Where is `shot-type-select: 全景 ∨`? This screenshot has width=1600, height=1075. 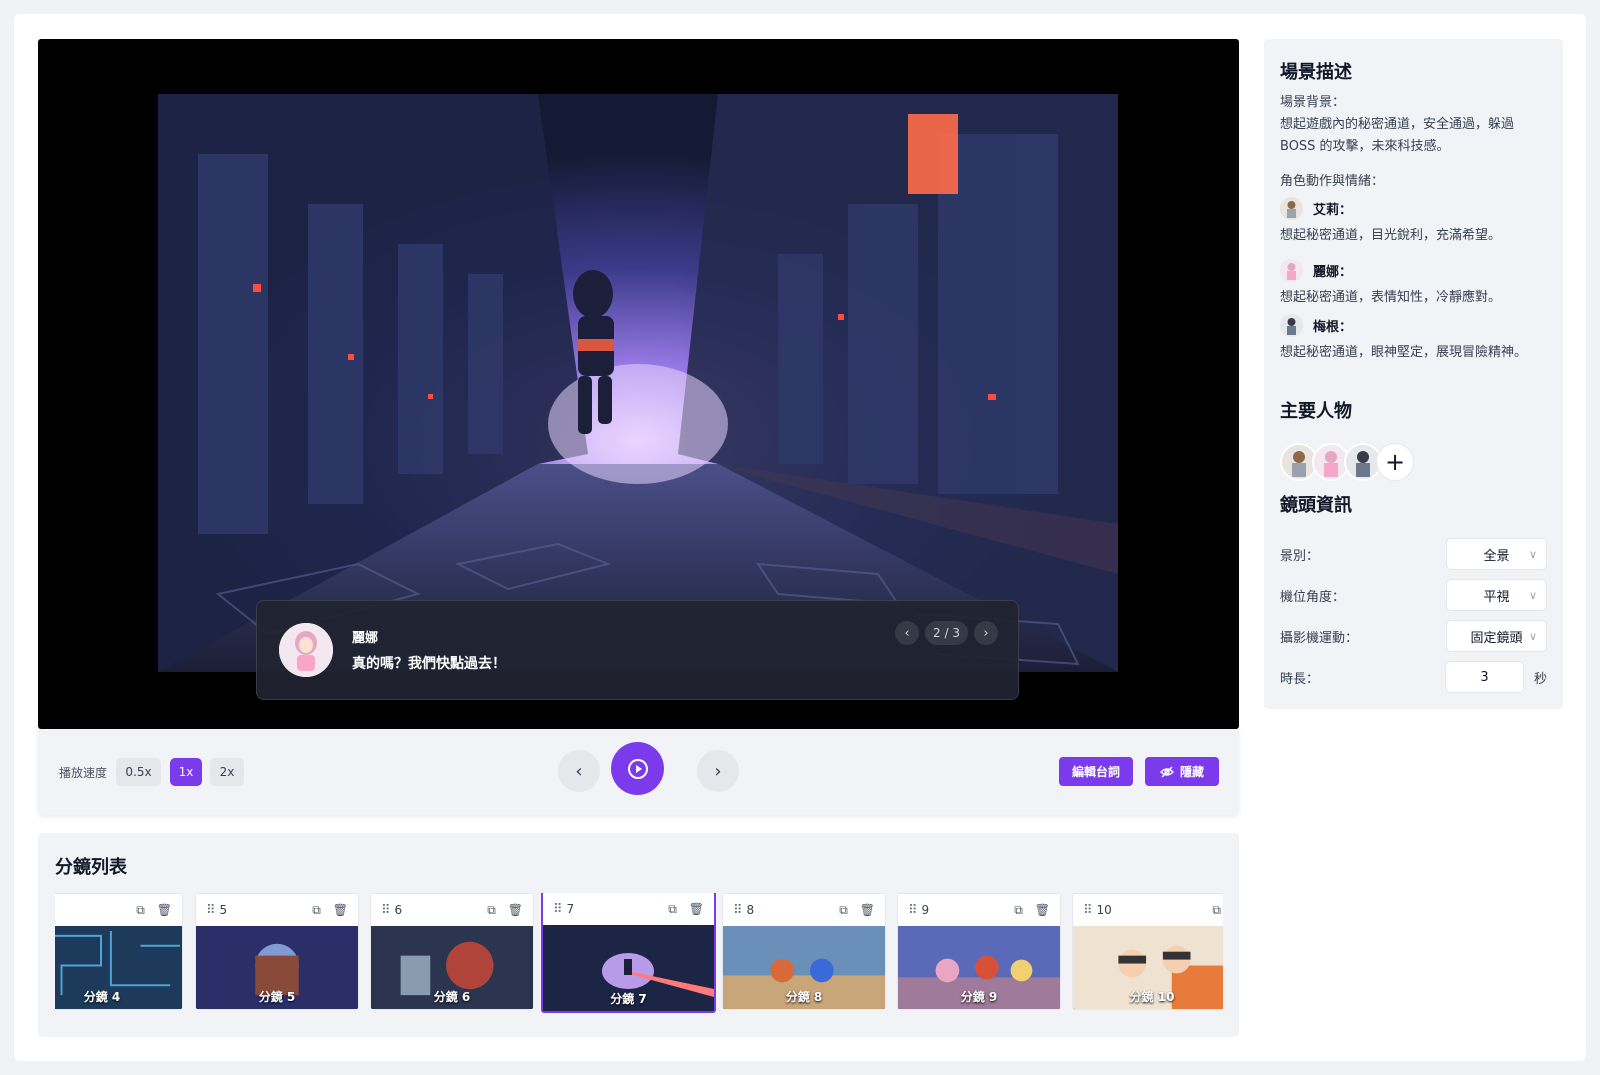
shot-type-select: 全景 ∨ is located at coordinates (1496, 554).